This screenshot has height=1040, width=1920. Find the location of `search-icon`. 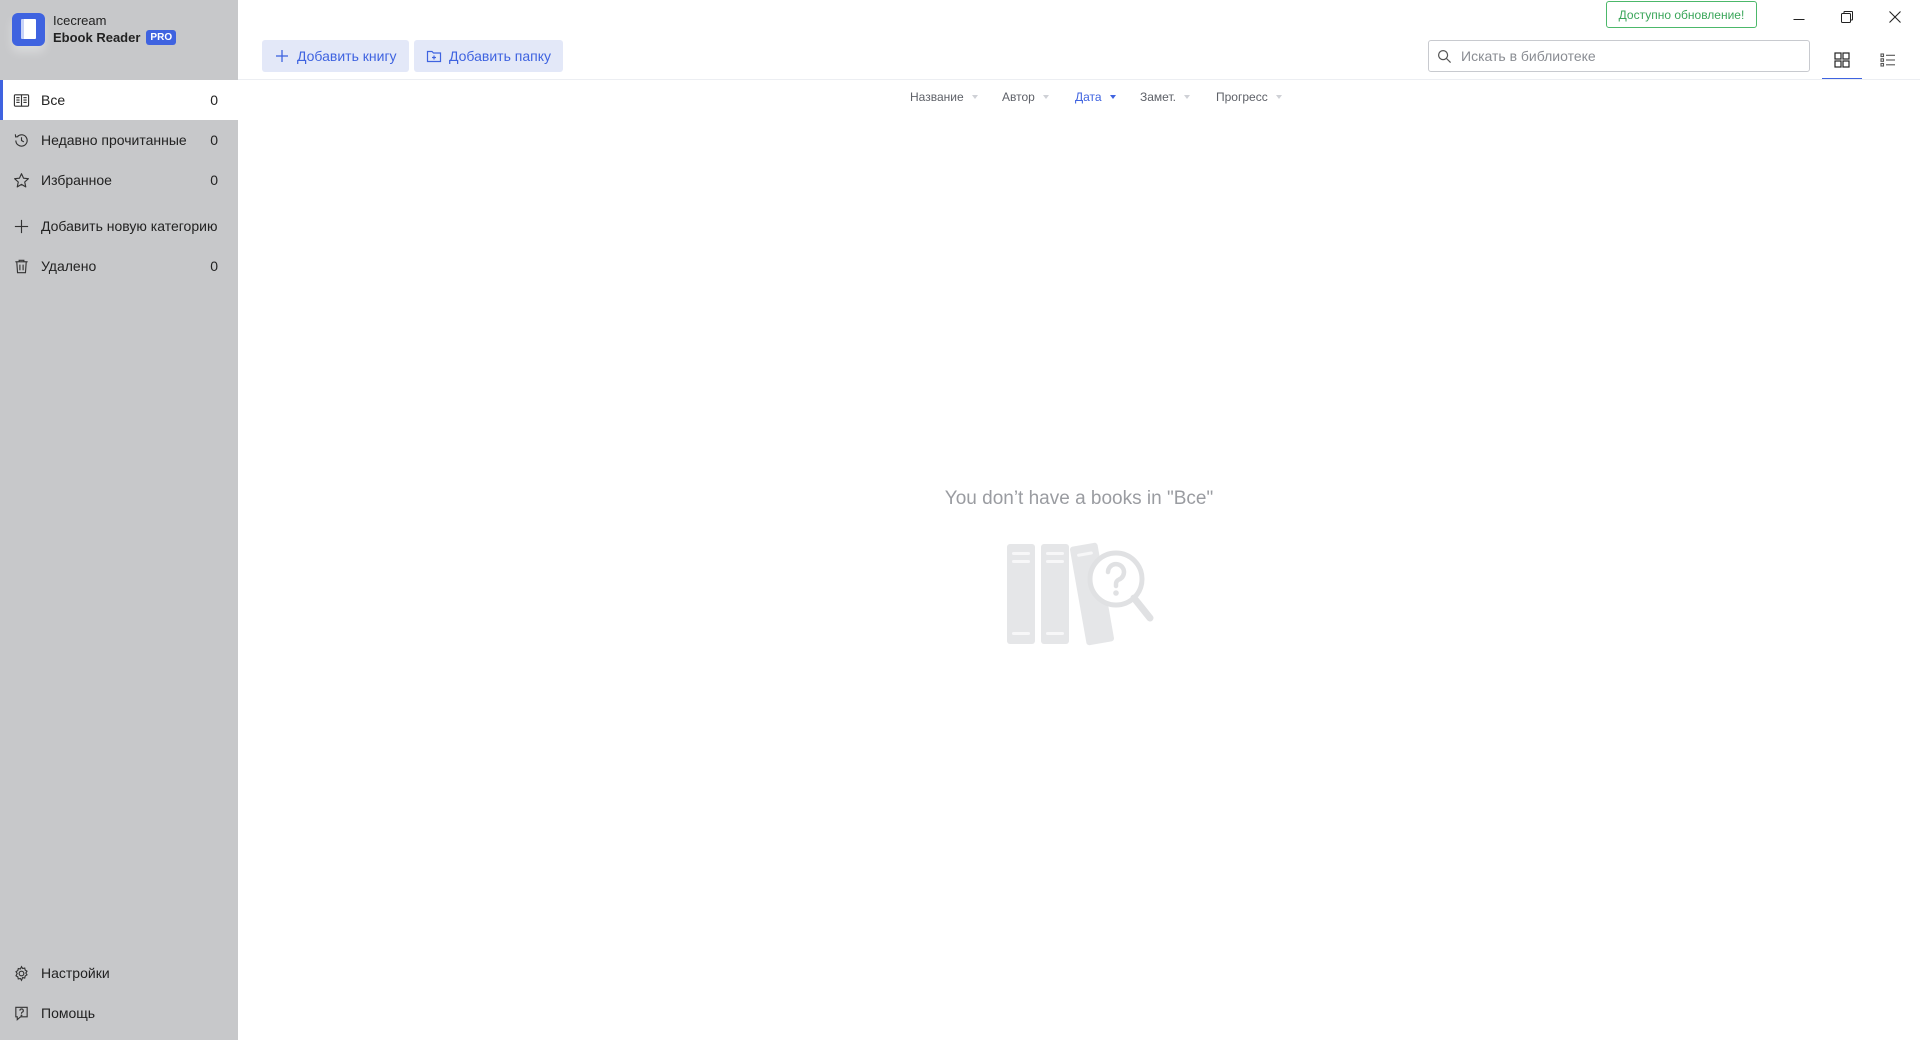

search-icon is located at coordinates (1444, 56).